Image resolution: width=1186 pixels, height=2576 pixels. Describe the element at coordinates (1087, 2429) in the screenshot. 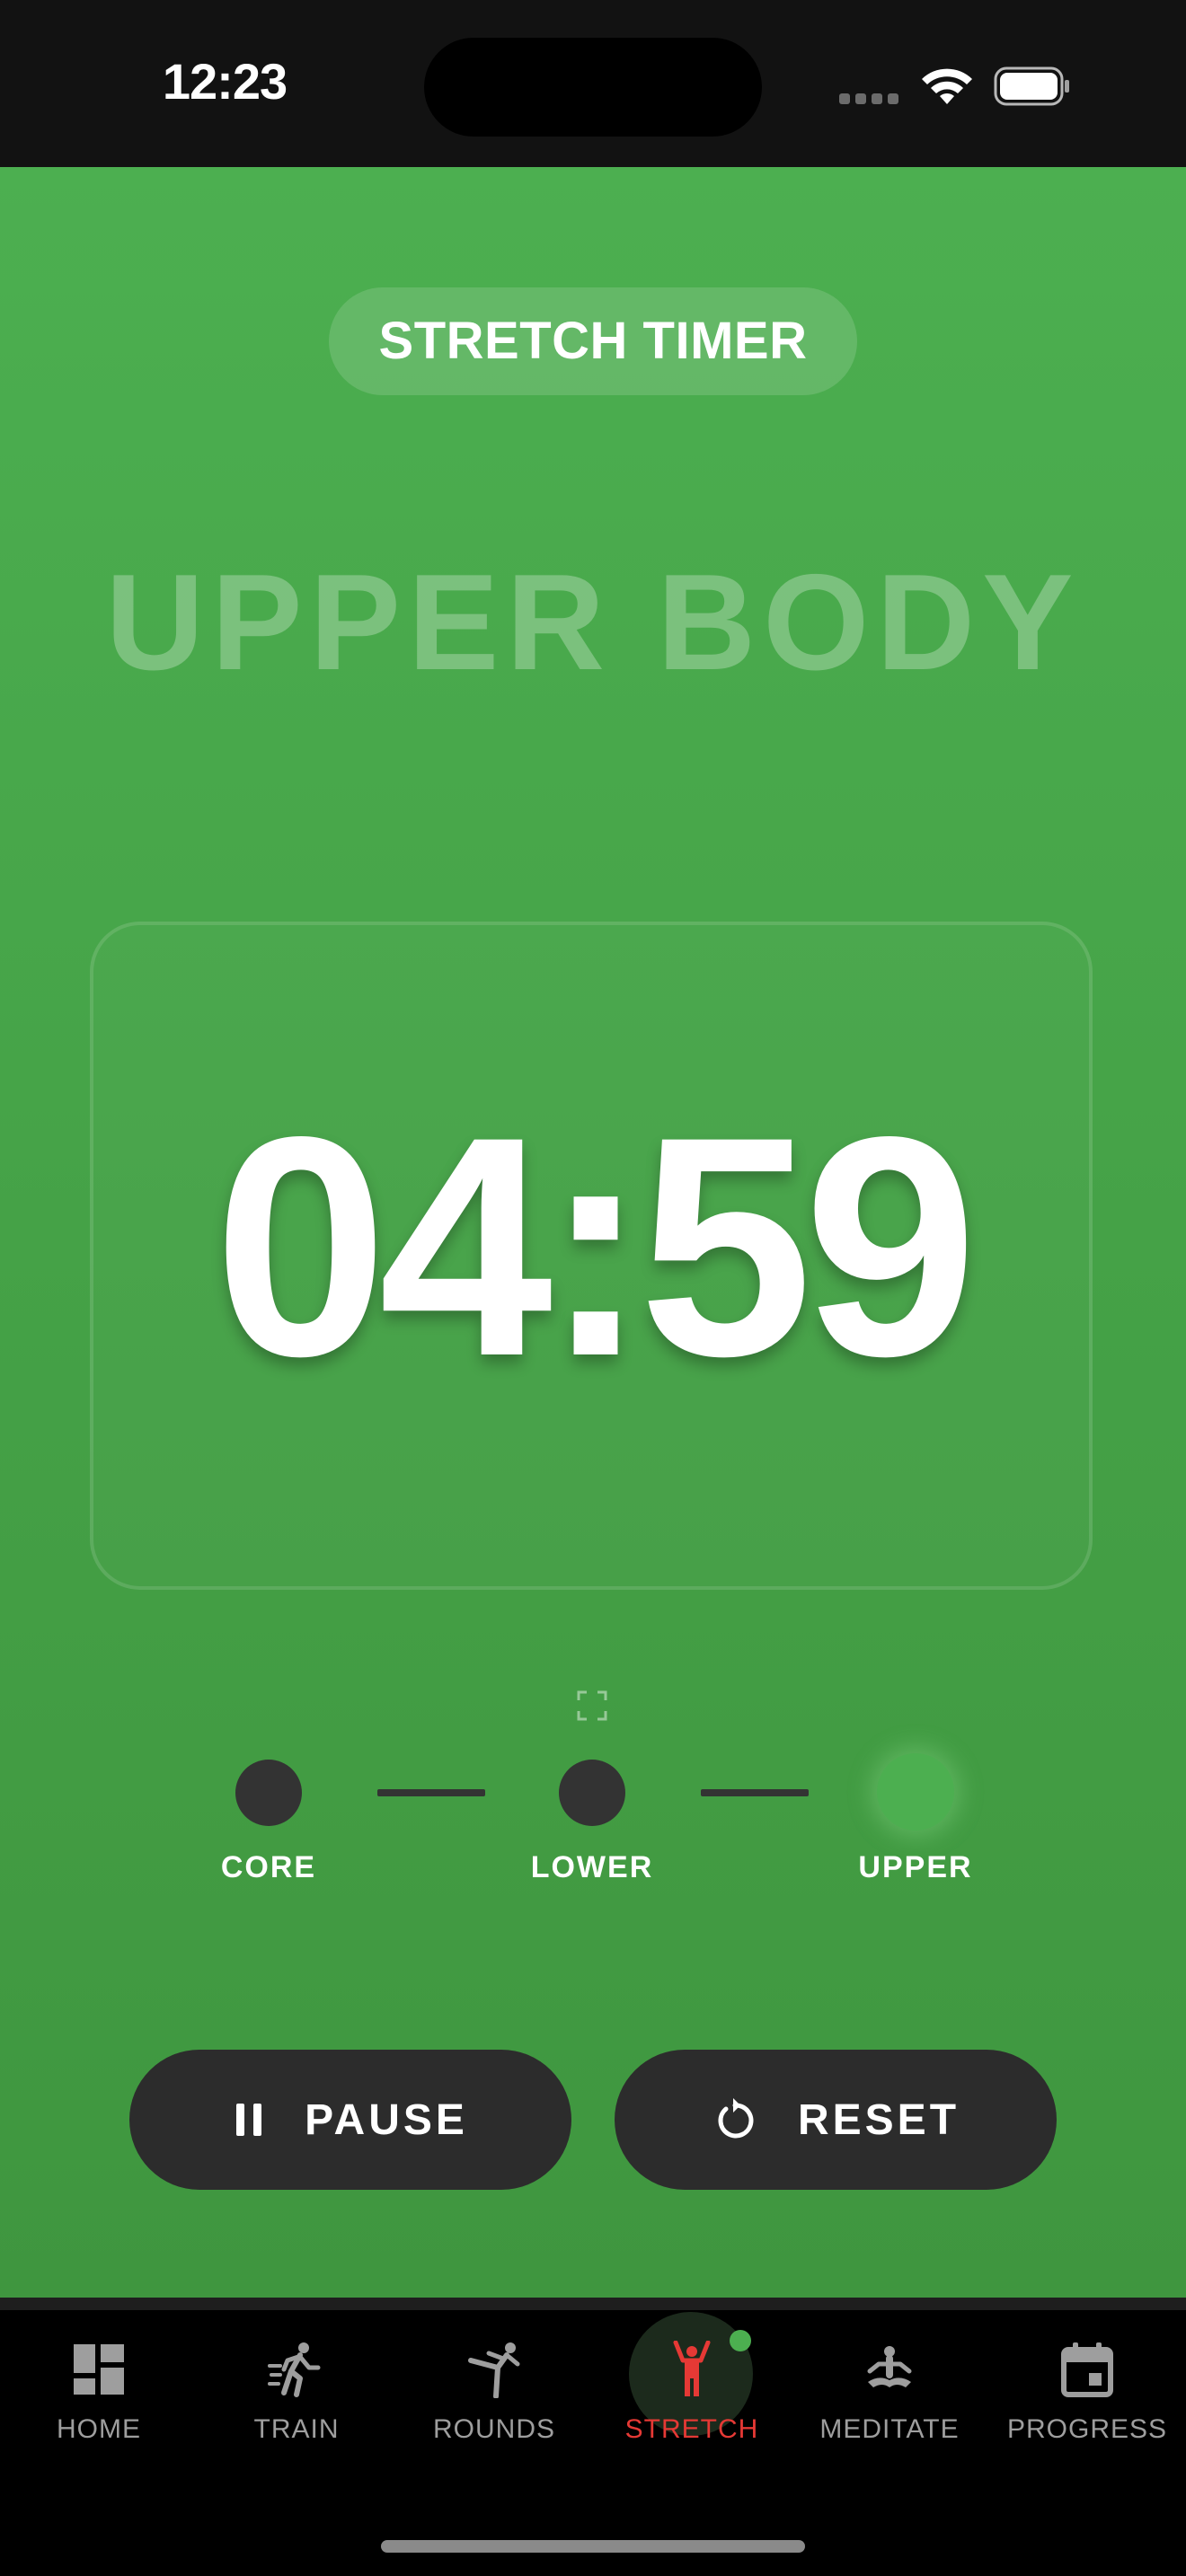

I see `tab-label: PROGRESS` at that location.